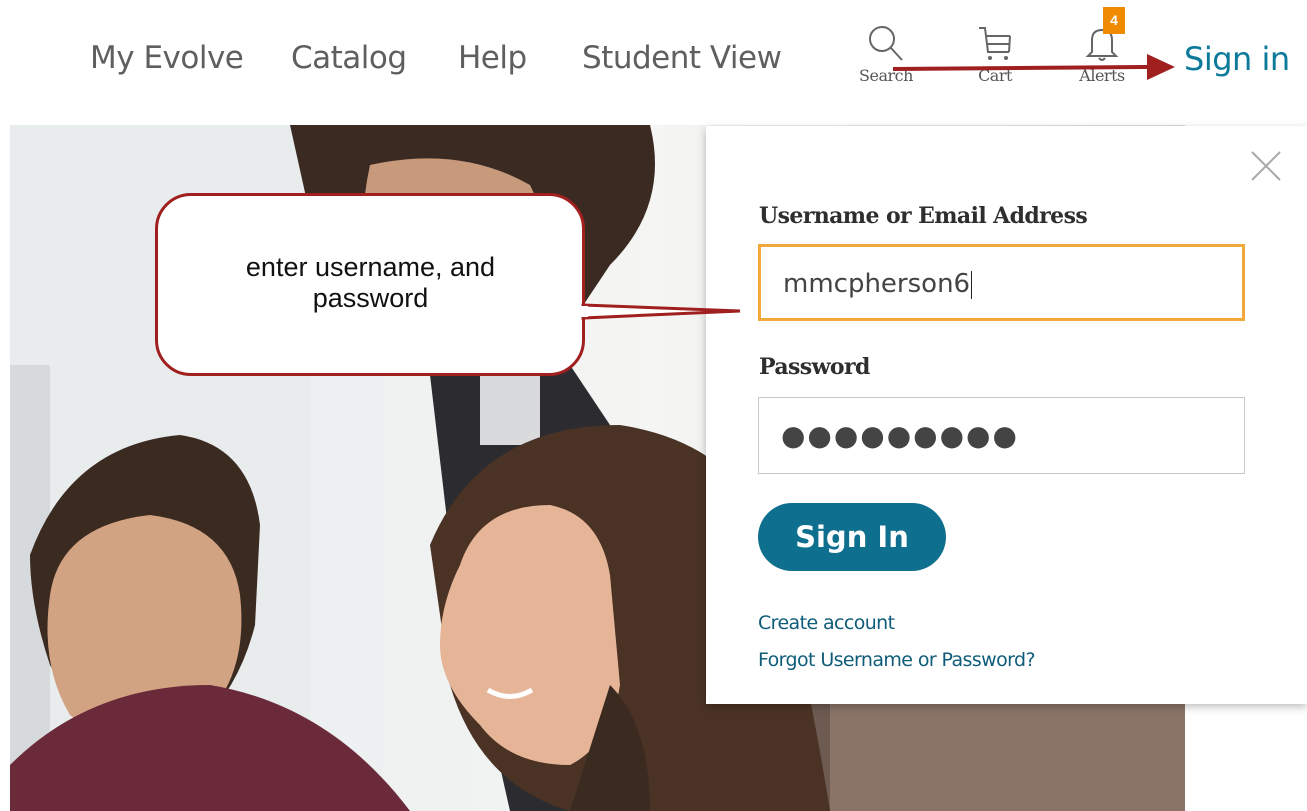 The height and width of the screenshot is (811, 1307). What do you see at coordinates (167, 58) in the screenshot?
I see `nav-my-evolve: My Evolve` at bounding box center [167, 58].